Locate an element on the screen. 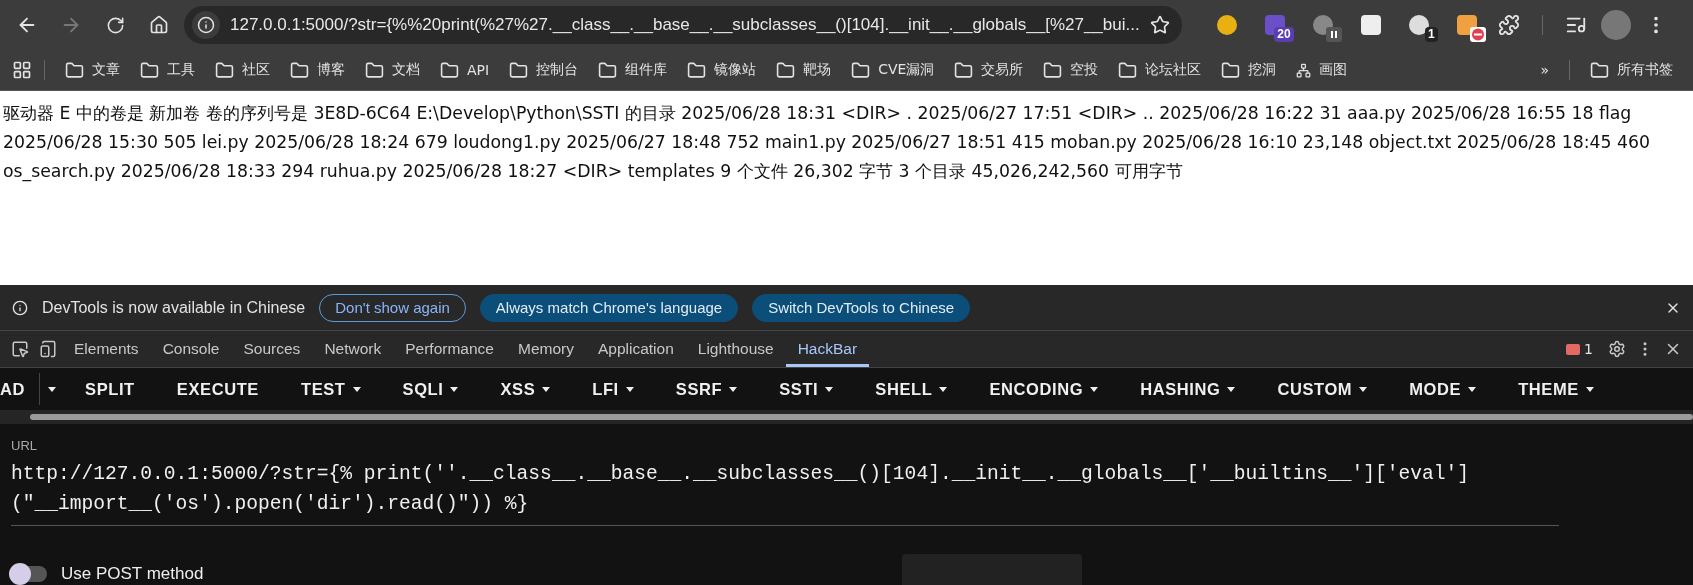  bookmark-star-icon is located at coordinates (1159, 25).